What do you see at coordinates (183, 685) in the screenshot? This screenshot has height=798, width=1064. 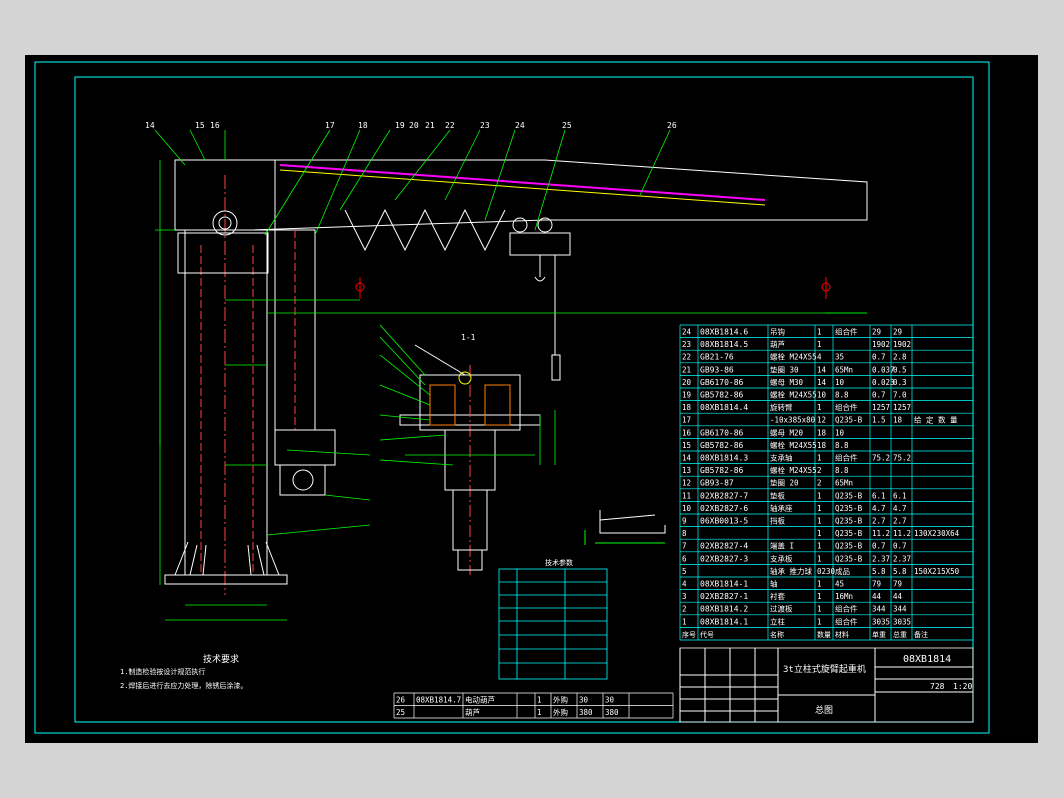 I see `tech-req-line-2: 2.焊接后进行去应力处理，除锈后涂漆。` at bounding box center [183, 685].